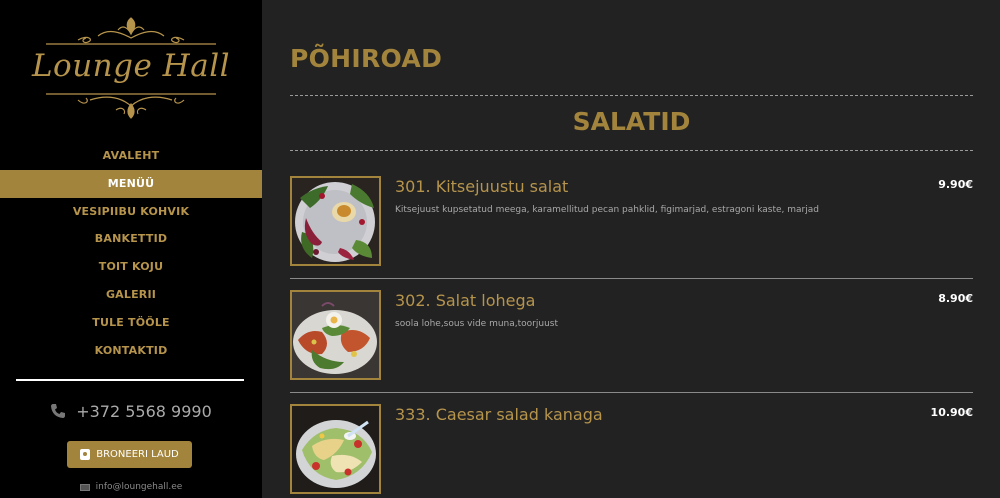  I want to click on page-title: PÕHIROAD, so click(366, 58).